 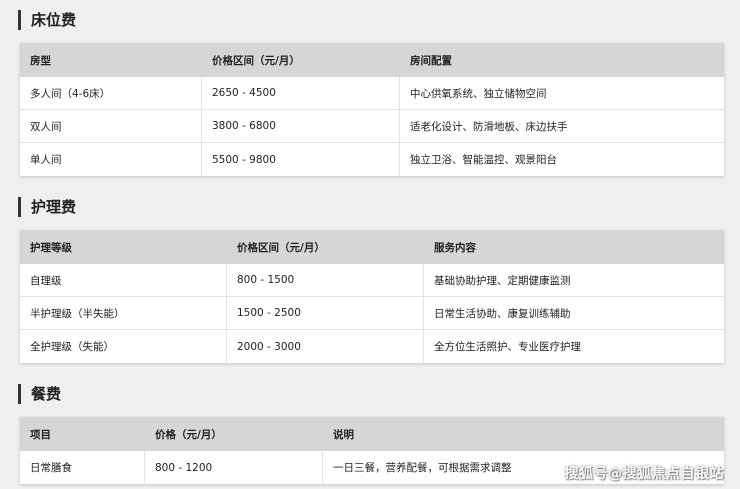 What do you see at coordinates (111, 93) in the screenshot?
I see `table-cell: 多人间（4-6床）` at bounding box center [111, 93].